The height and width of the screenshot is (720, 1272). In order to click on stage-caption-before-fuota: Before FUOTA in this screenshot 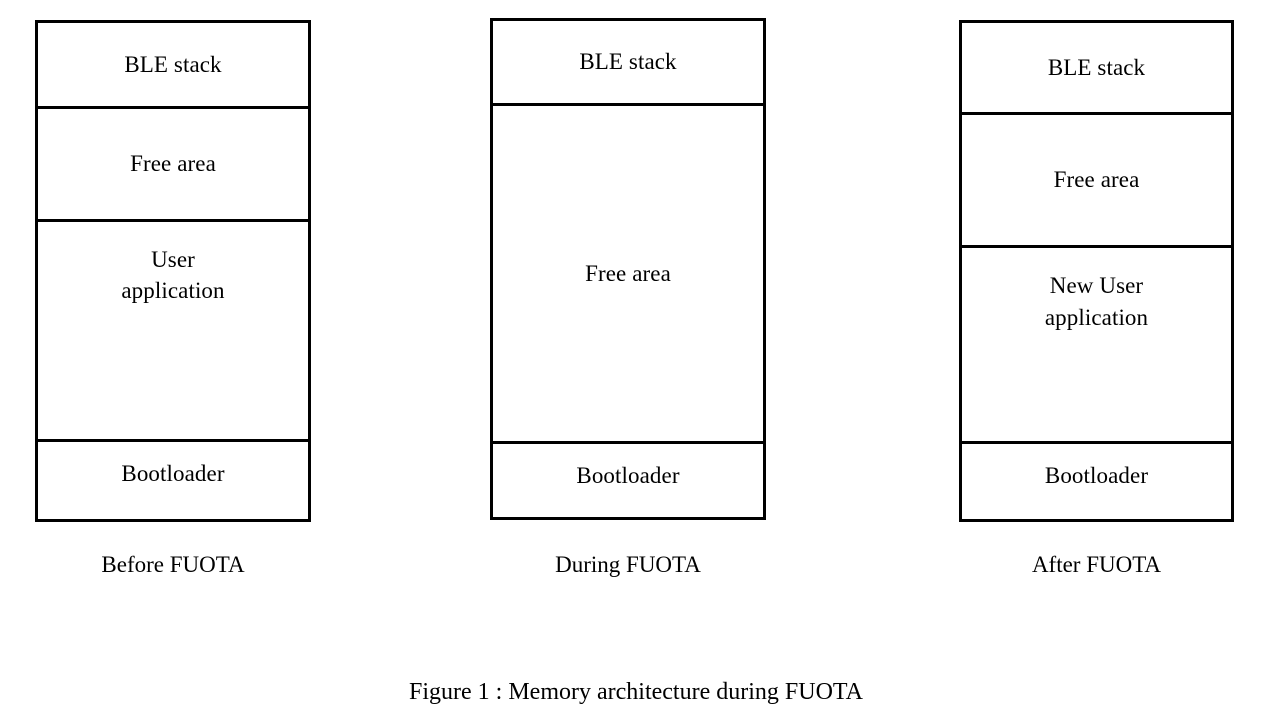, I will do `click(173, 564)`.